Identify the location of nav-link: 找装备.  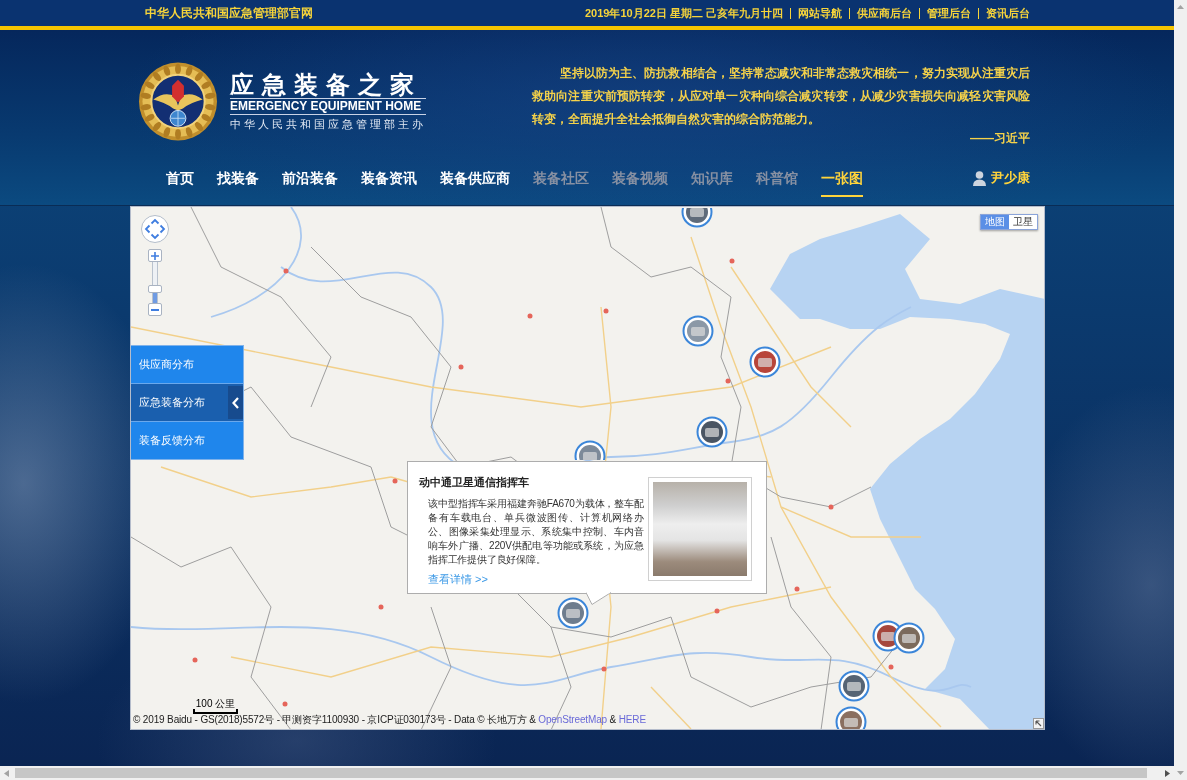
(238, 180).